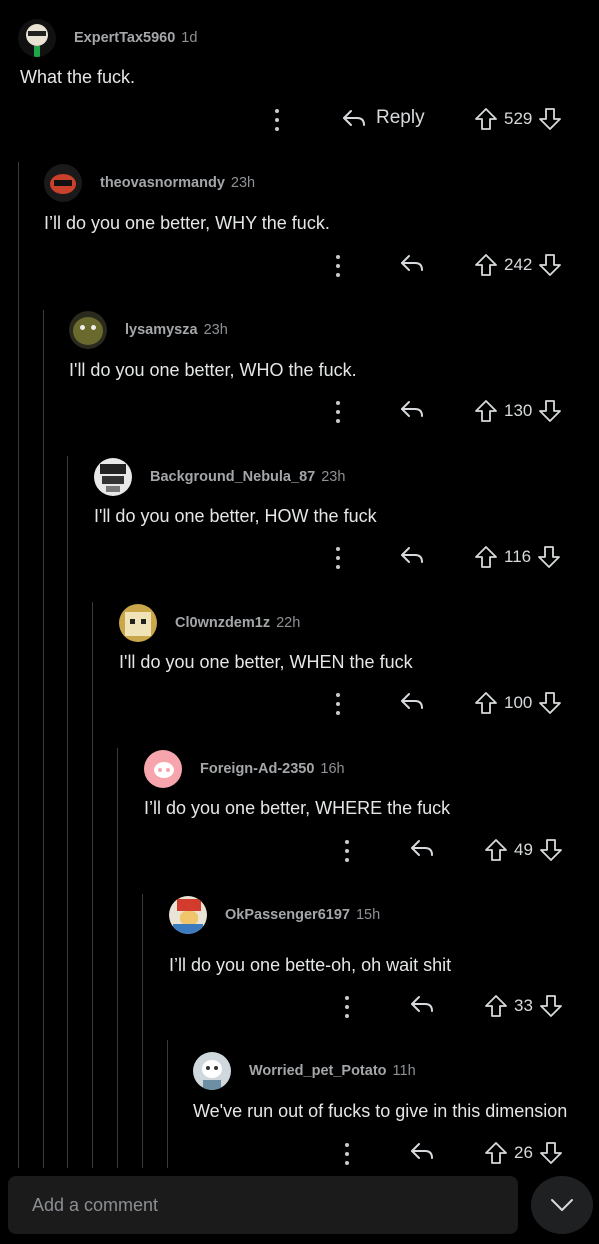  I want to click on comment-body: I'll do you one better, WHEN the fuck, so click(266, 662).